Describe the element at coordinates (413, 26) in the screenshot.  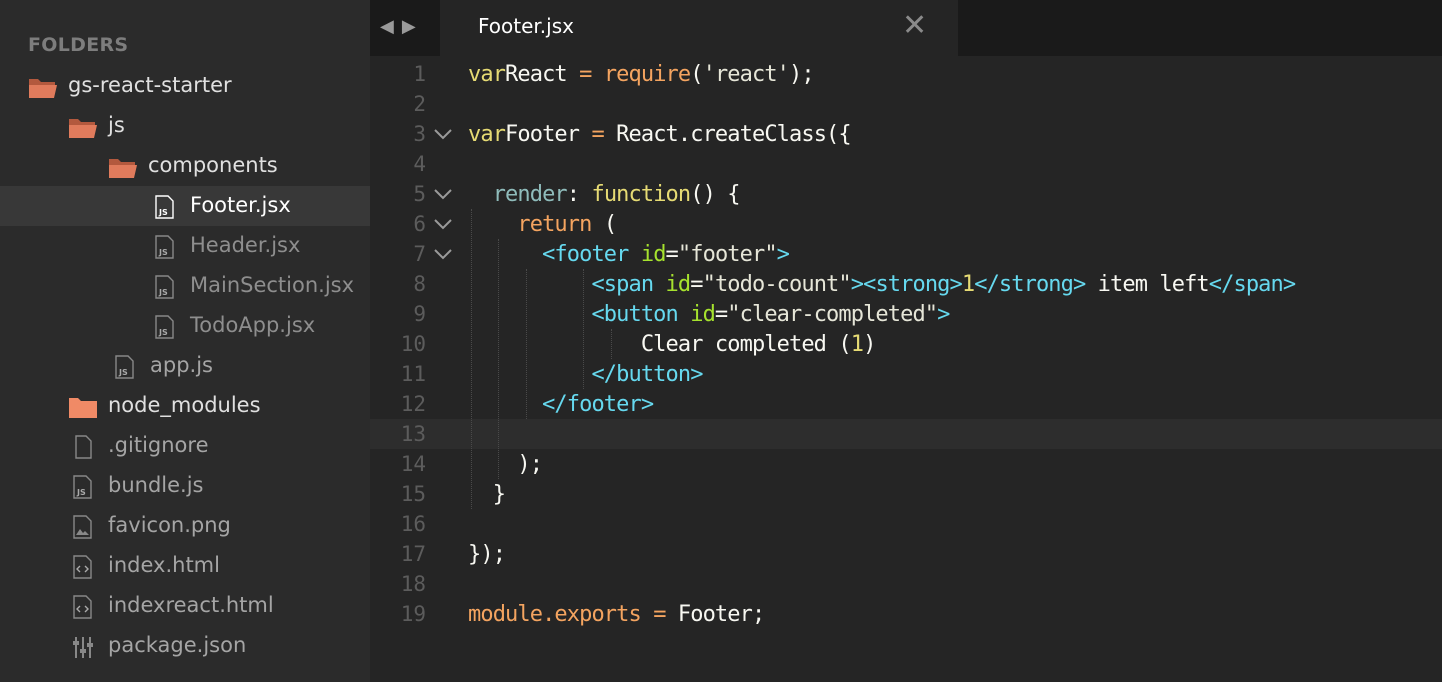
I see `nav-forward-icon: ▶` at that location.